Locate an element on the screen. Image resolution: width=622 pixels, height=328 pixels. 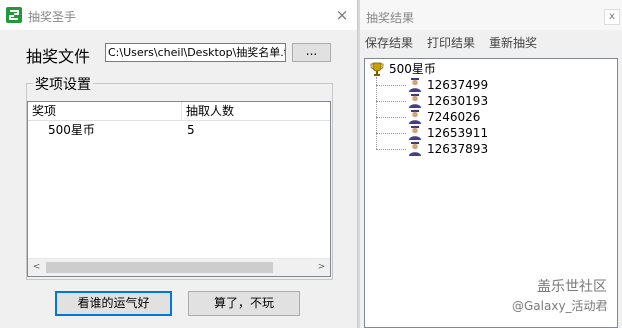
menu-print-results: 打印结果 is located at coordinates (451, 42).